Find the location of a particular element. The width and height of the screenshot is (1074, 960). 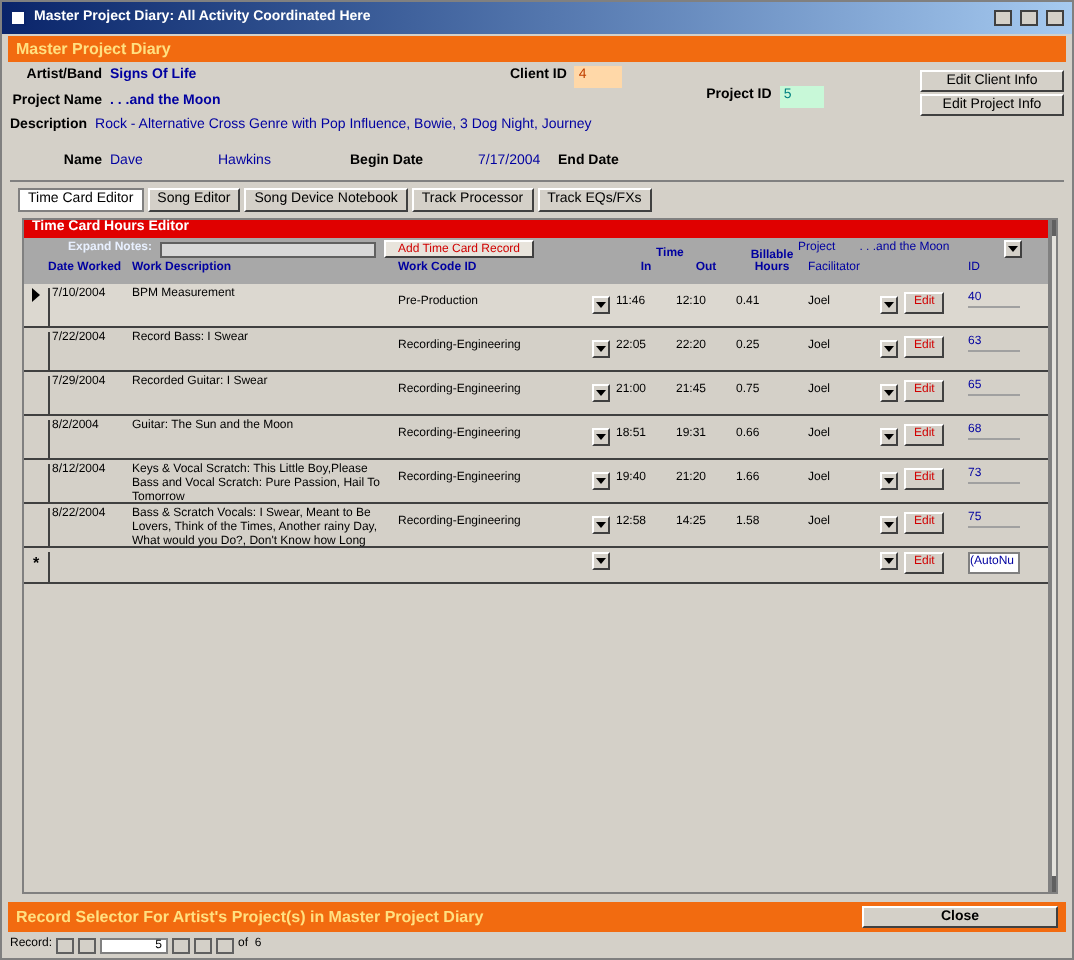

app-icon is located at coordinates (18, 18).